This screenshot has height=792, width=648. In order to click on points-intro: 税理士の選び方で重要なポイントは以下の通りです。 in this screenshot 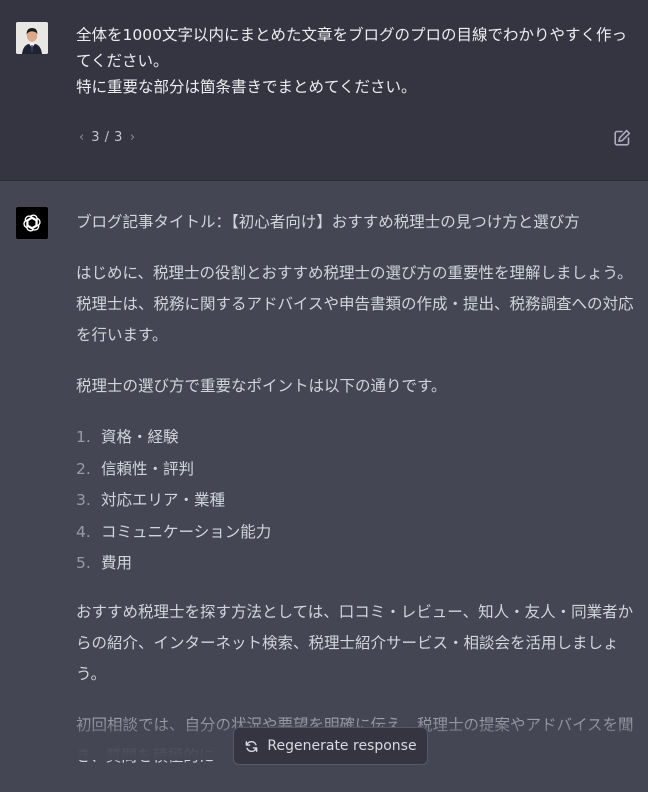, I will do `click(261, 386)`.